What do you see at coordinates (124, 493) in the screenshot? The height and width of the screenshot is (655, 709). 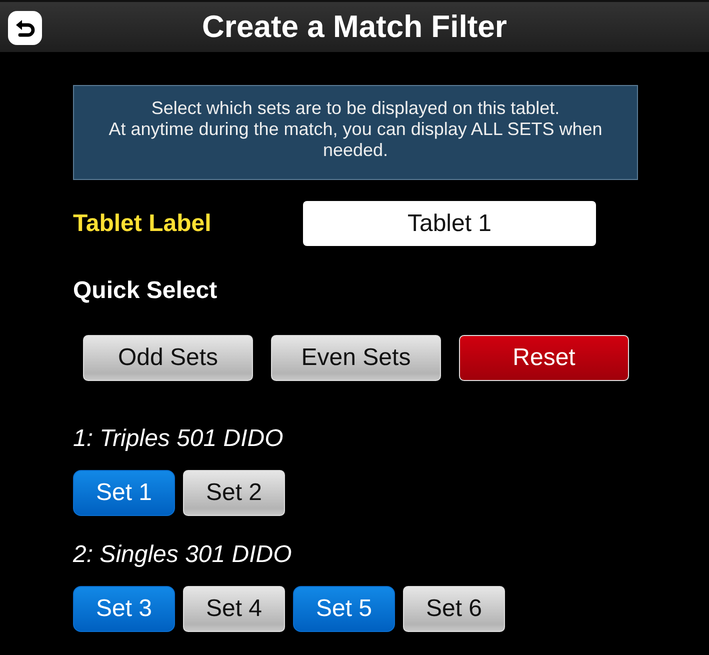 I see `set-toggle-button: Set 1` at bounding box center [124, 493].